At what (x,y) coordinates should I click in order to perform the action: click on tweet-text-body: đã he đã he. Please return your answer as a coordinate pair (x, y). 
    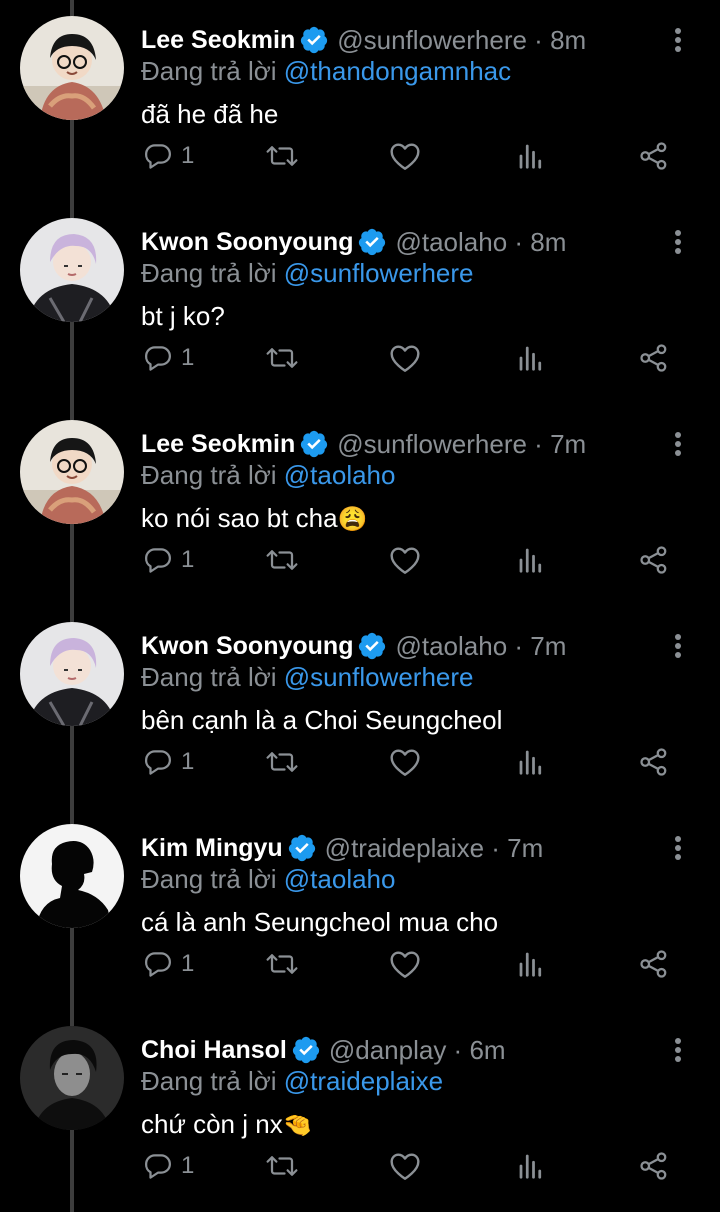
    Looking at the image, I should click on (210, 114).